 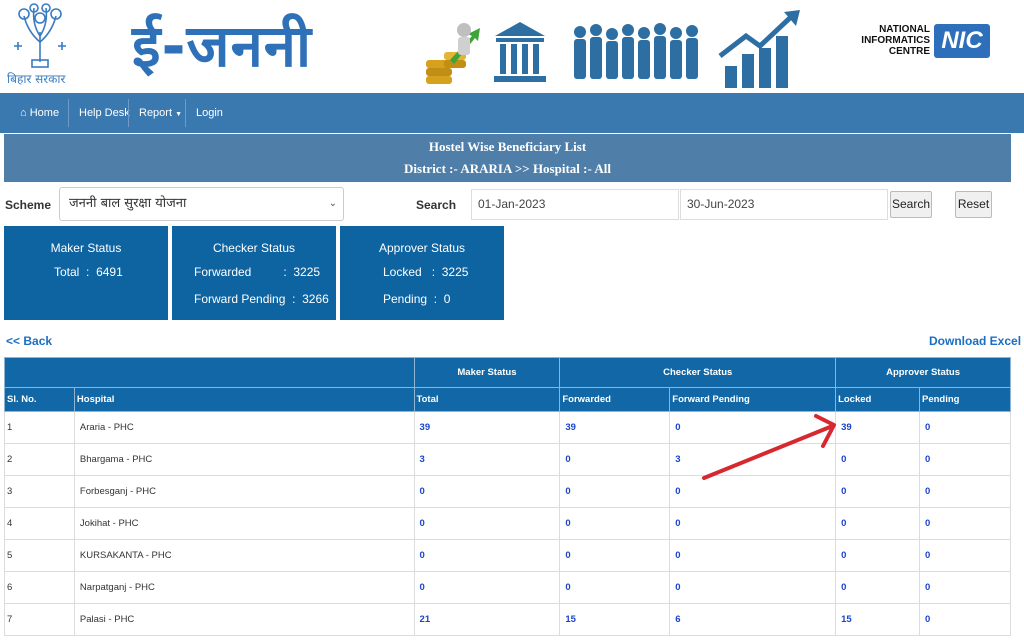 I want to click on report-subtitle: District :- ARARIA >> Hospital :- All, so click(x=507, y=168).